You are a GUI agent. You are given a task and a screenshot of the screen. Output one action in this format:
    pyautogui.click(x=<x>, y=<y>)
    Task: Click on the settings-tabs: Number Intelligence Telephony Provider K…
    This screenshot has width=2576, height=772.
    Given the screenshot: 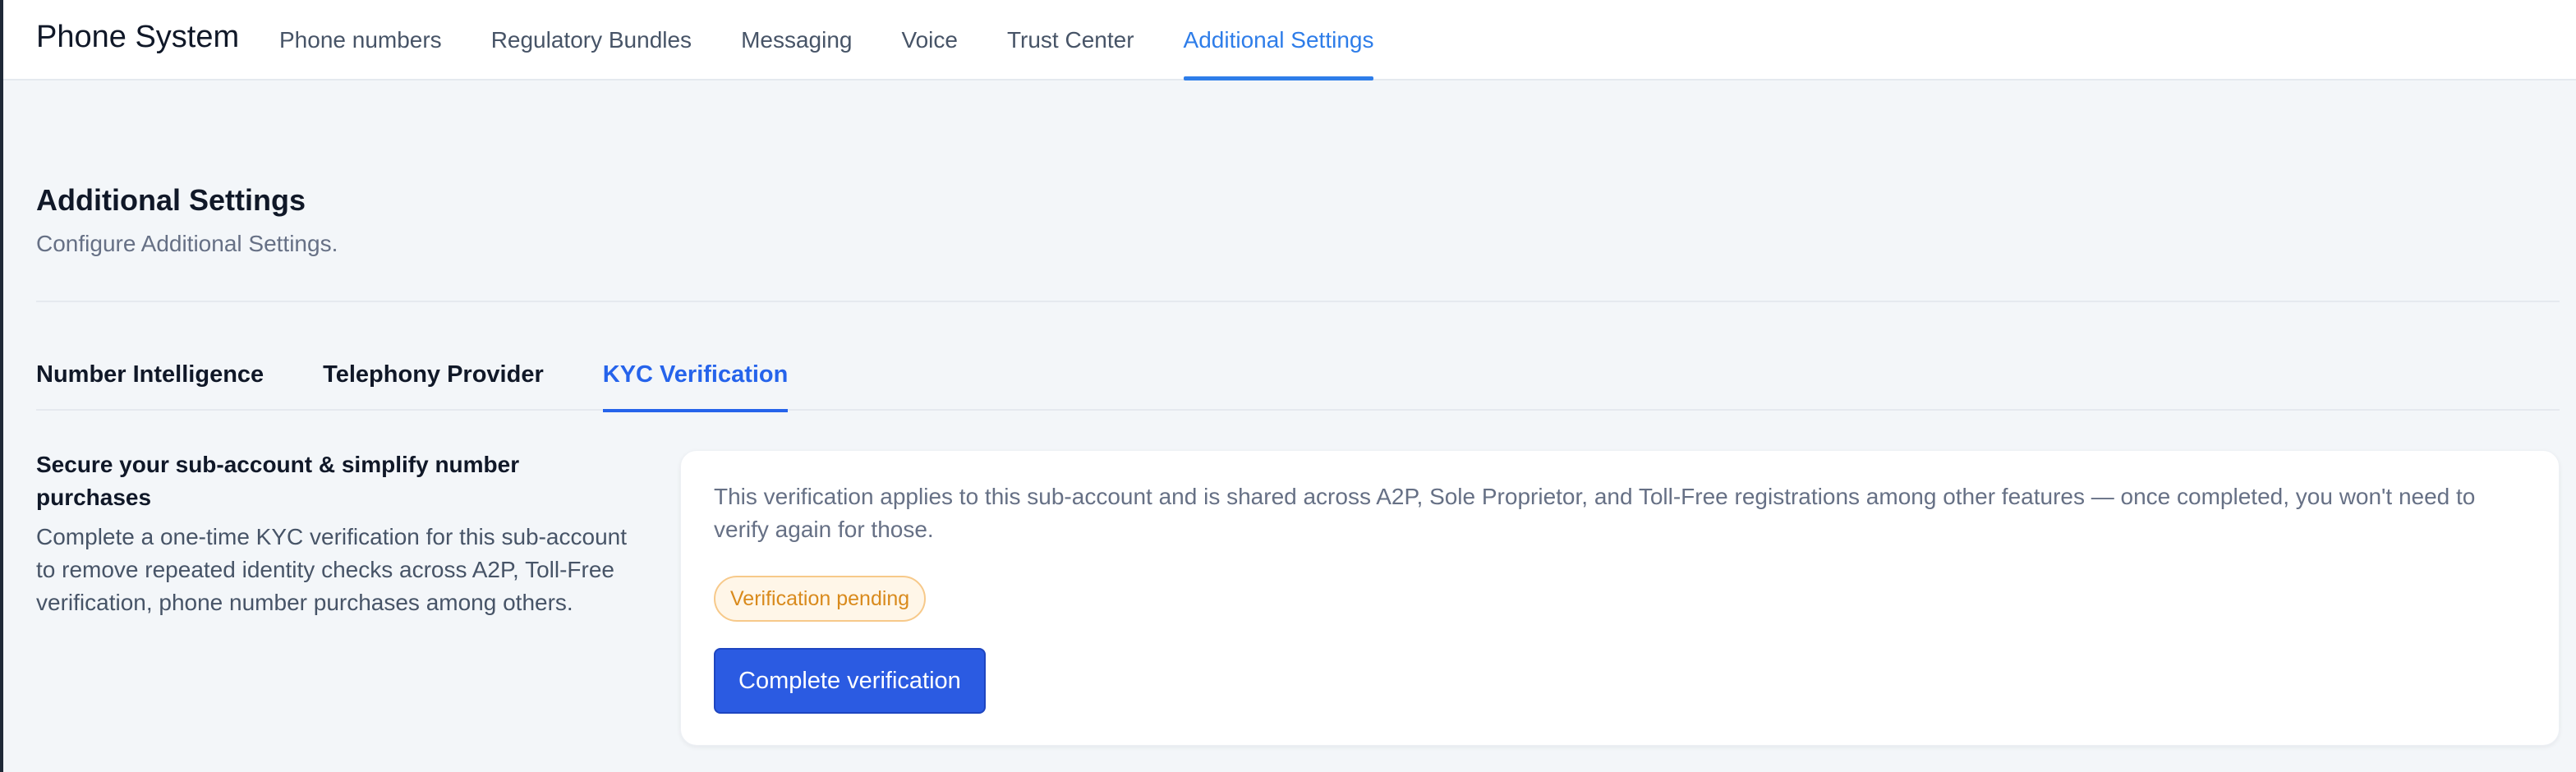 What is the action you would take?
    pyautogui.click(x=1298, y=378)
    